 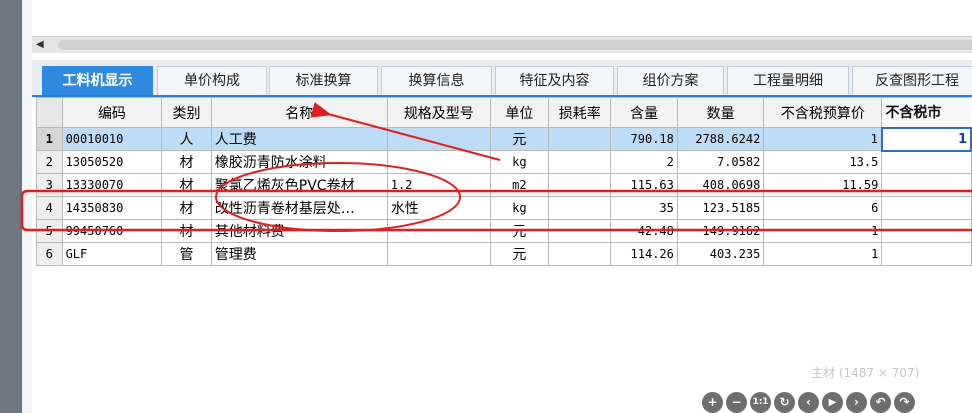 I want to click on col-header-name: 名称, so click(x=299, y=112).